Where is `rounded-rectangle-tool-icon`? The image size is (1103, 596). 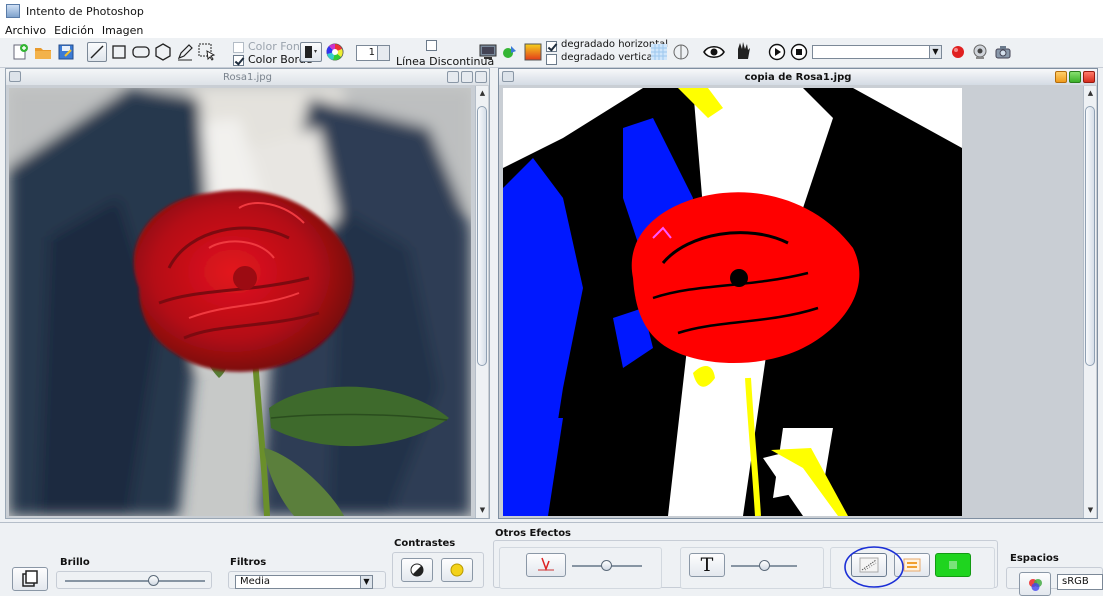 rounded-rectangle-tool-icon is located at coordinates (141, 52).